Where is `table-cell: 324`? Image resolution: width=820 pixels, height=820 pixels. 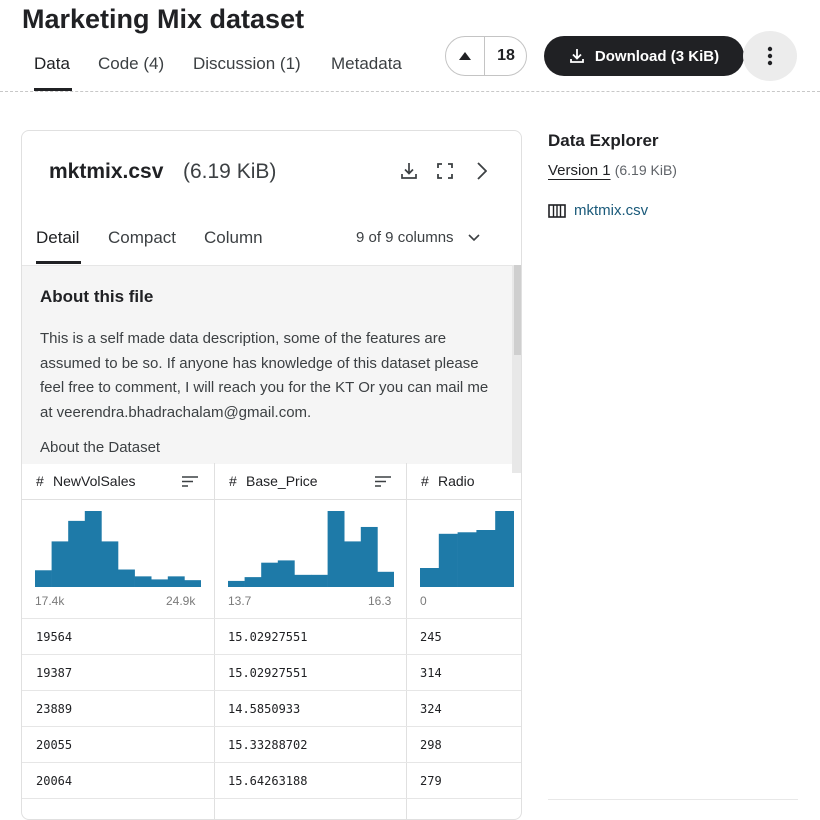 table-cell: 324 is located at coordinates (431, 709).